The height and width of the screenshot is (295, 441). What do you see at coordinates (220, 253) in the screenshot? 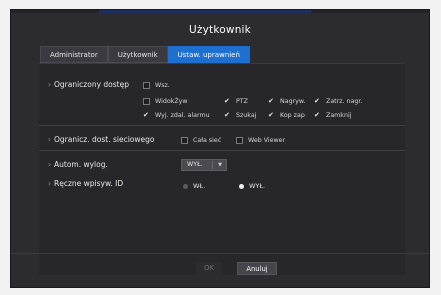
I see `footer-divider` at bounding box center [220, 253].